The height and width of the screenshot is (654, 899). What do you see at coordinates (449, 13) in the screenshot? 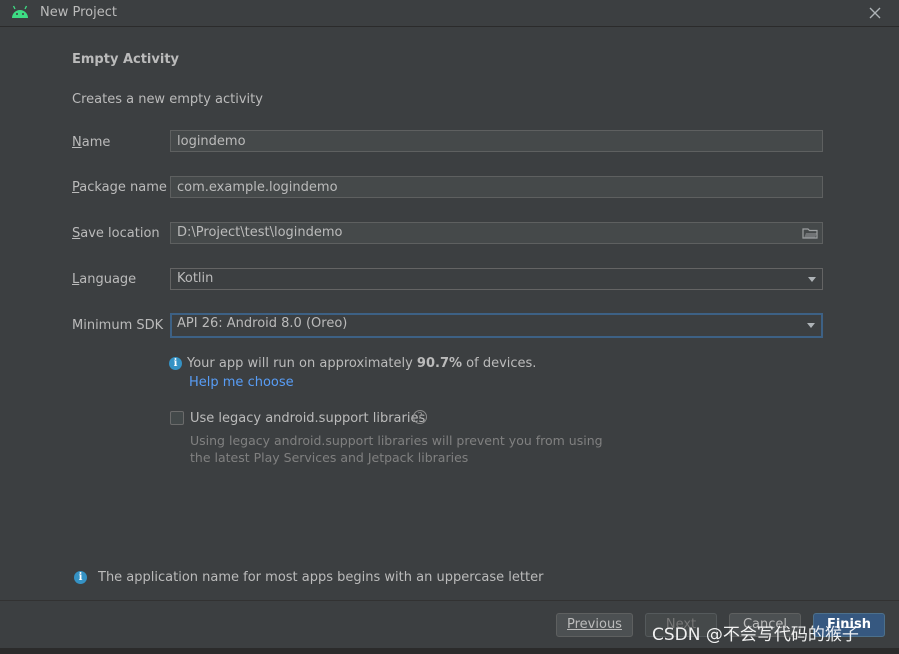
I see `title-bar: New Project` at bounding box center [449, 13].